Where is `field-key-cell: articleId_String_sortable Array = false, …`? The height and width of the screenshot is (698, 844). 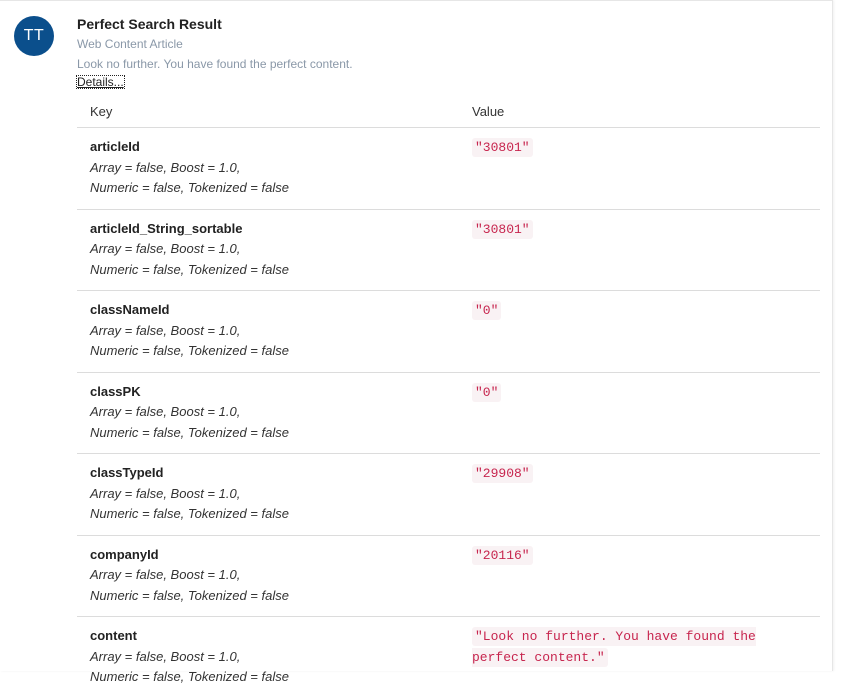
field-key-cell: articleId_String_sortable Array = false, … is located at coordinates (273, 250).